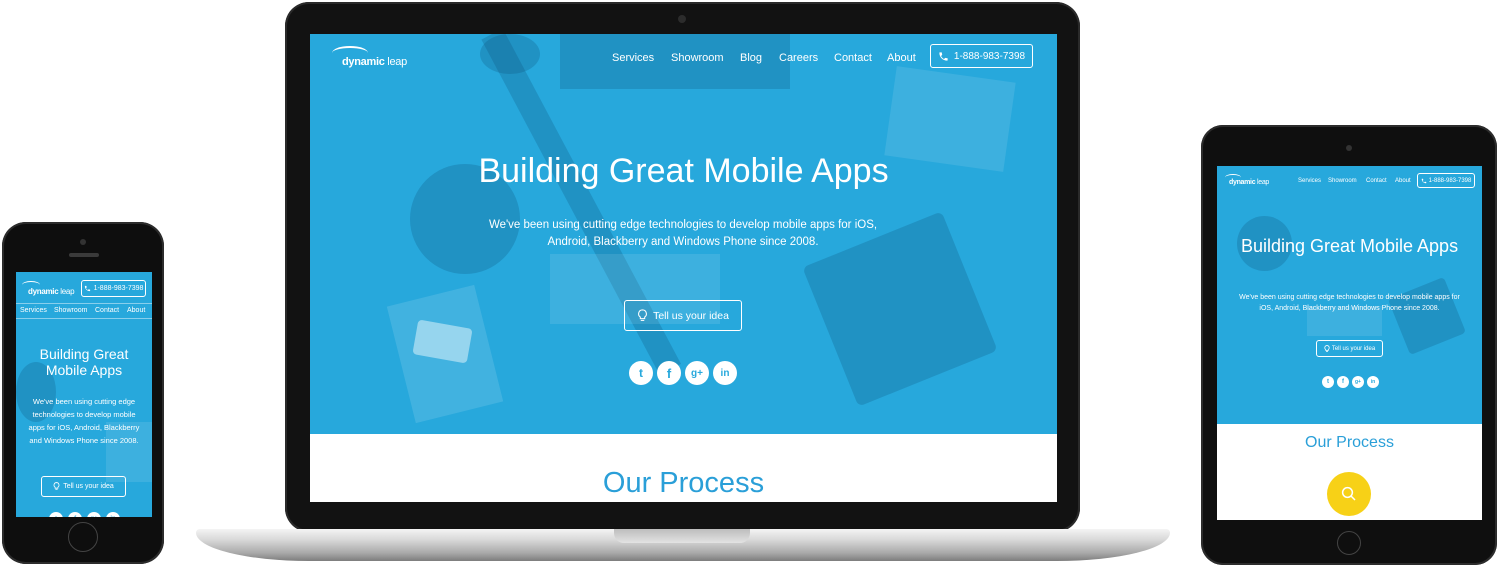 Image resolution: width=1500 pixels, height=569 pixels. What do you see at coordinates (1427, 316) in the screenshot?
I see `tablet-deco-tablet` at bounding box center [1427, 316].